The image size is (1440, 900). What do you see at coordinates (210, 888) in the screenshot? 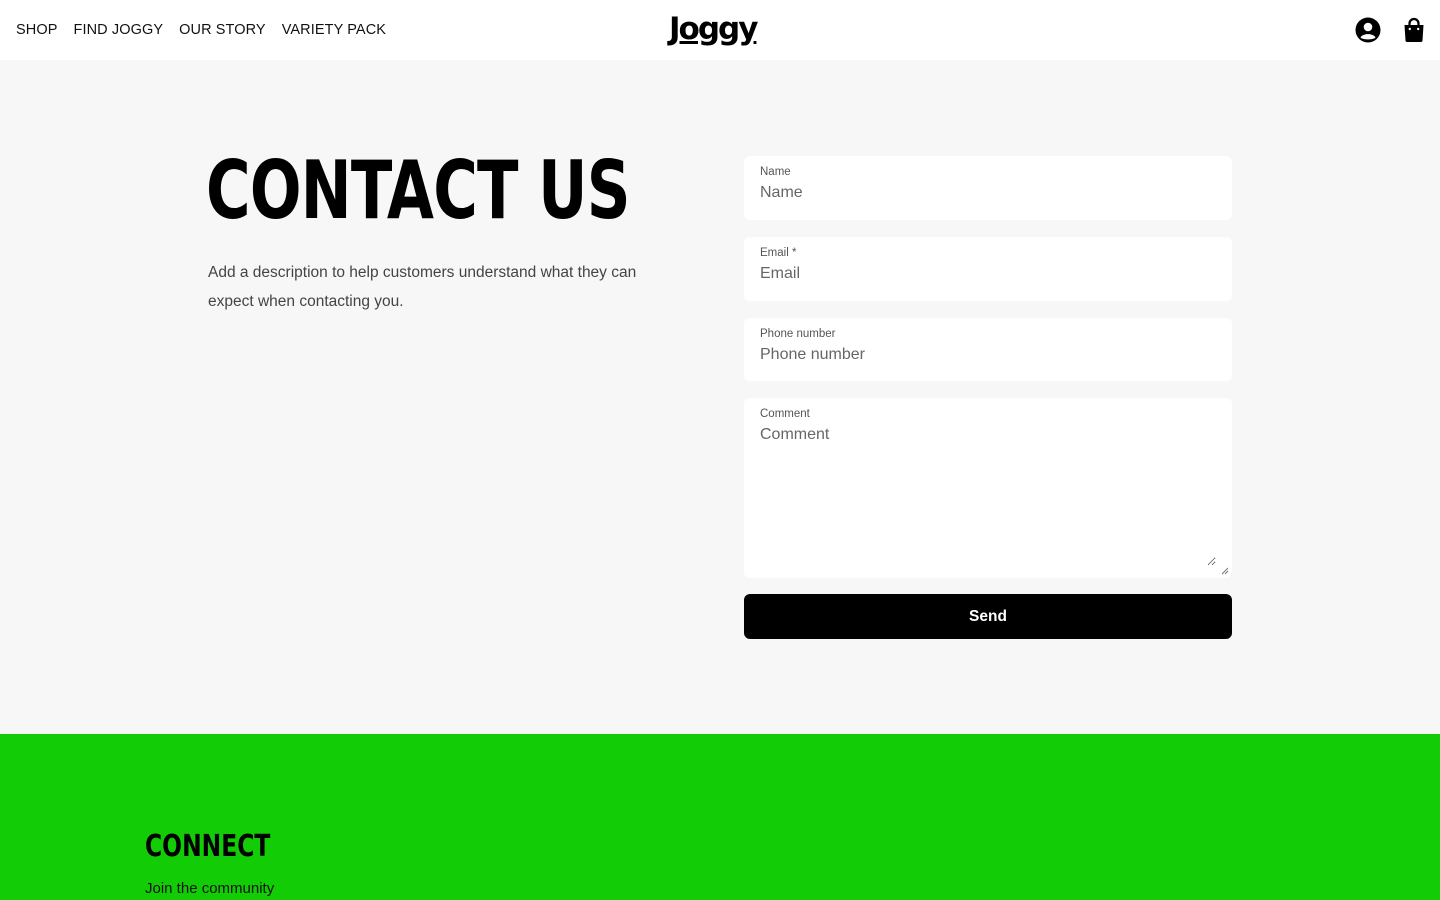
I see `join-community-text: Join the community` at bounding box center [210, 888].